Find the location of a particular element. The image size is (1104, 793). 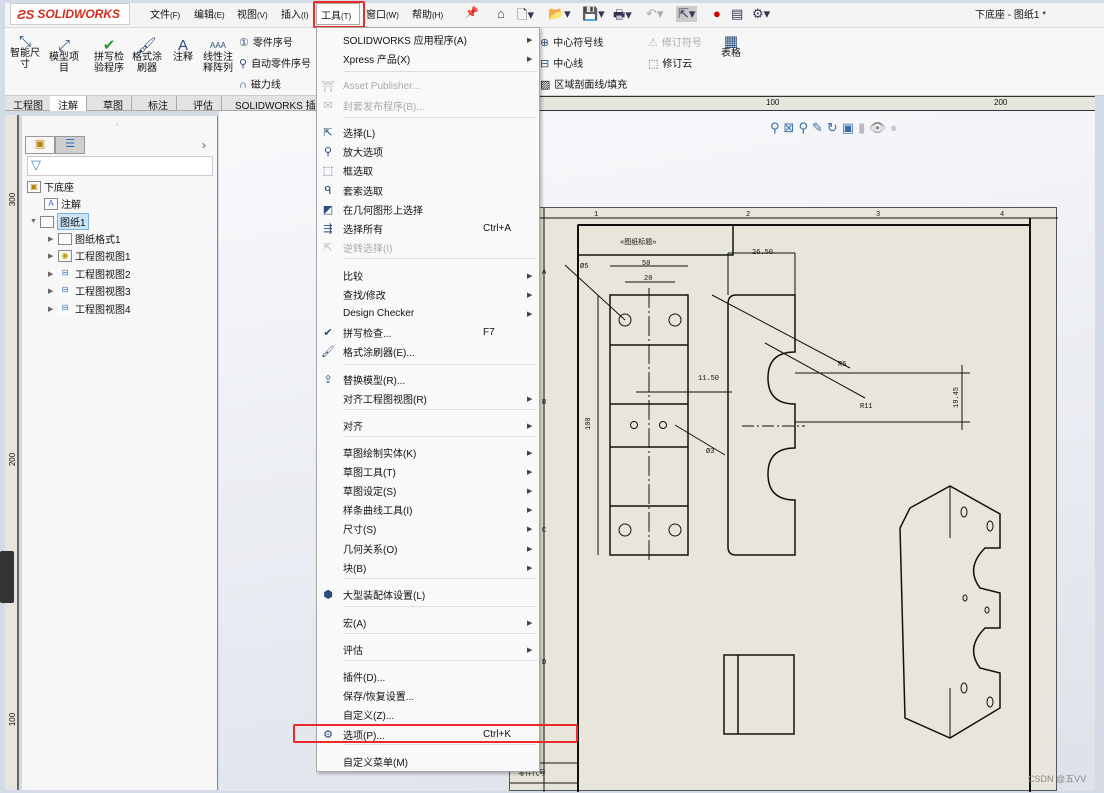

note-icon: A is located at coordinates (182, 45).